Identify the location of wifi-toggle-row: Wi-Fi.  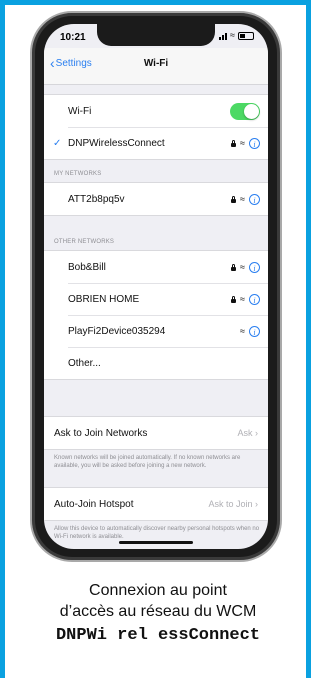
(156, 111).